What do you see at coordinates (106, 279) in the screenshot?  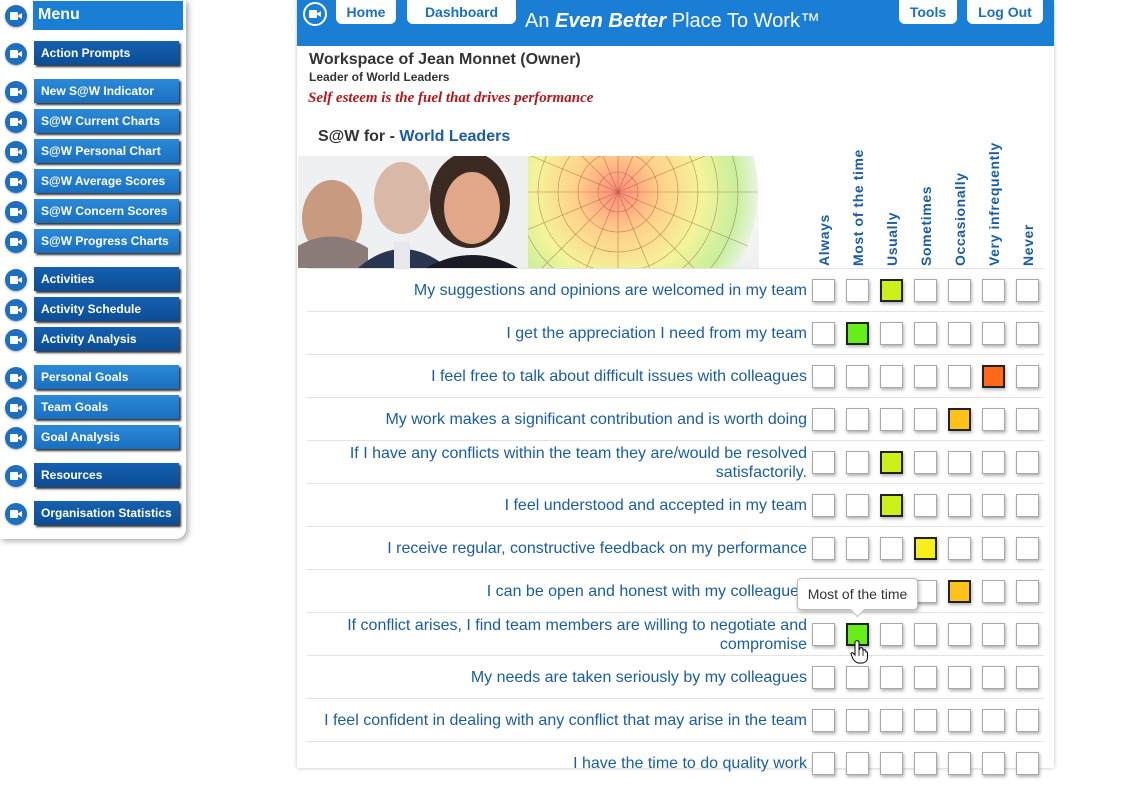 I see `sidebar-button: Activities` at bounding box center [106, 279].